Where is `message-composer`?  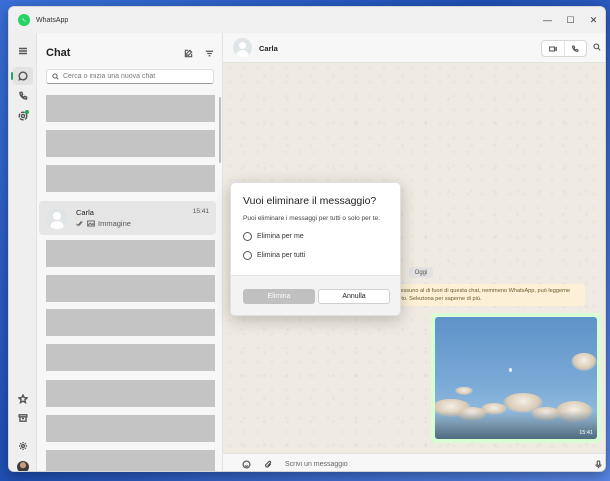 message-composer is located at coordinates (414, 462).